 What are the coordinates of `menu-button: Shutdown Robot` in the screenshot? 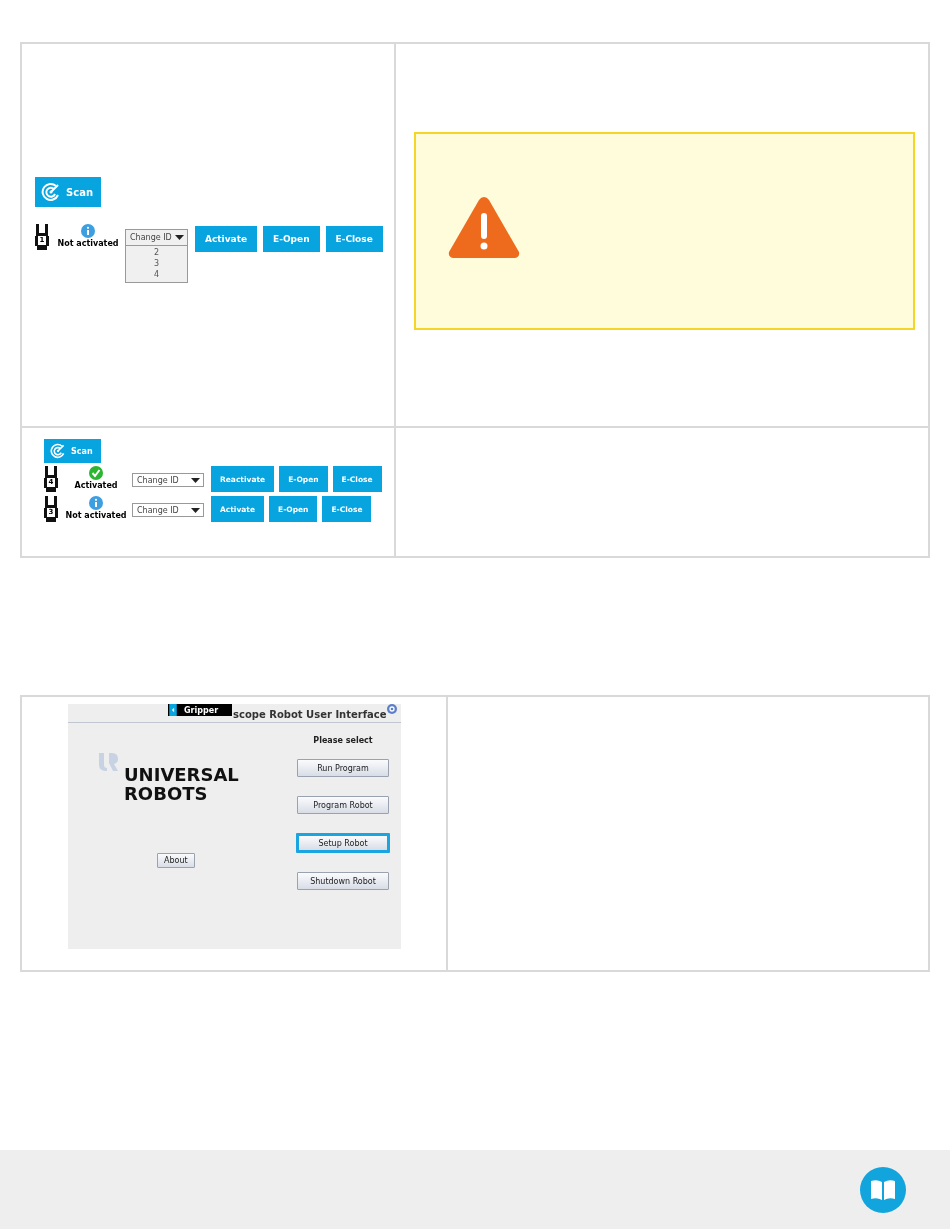 It's located at (343, 881).